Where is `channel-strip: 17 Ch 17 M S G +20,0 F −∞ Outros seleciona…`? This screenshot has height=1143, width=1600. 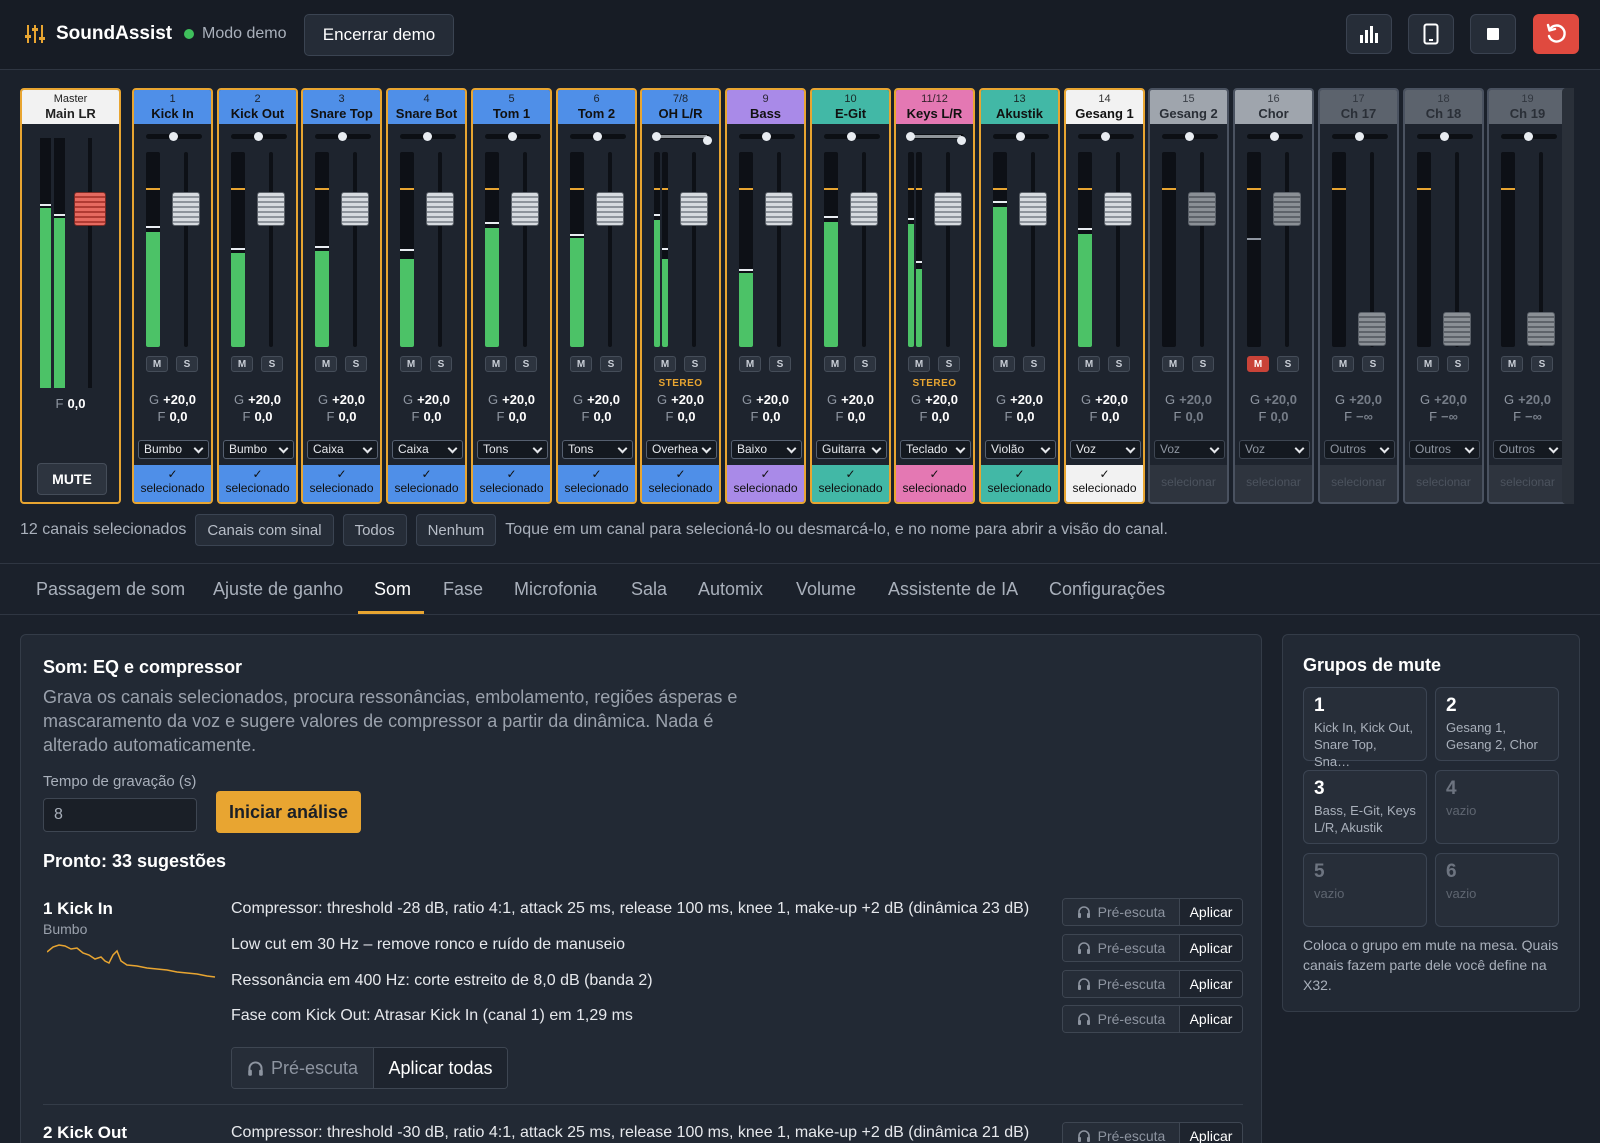
channel-strip: 17 Ch 17 M S G +20,0 F −∞ Outros seleciona… is located at coordinates (1358, 296).